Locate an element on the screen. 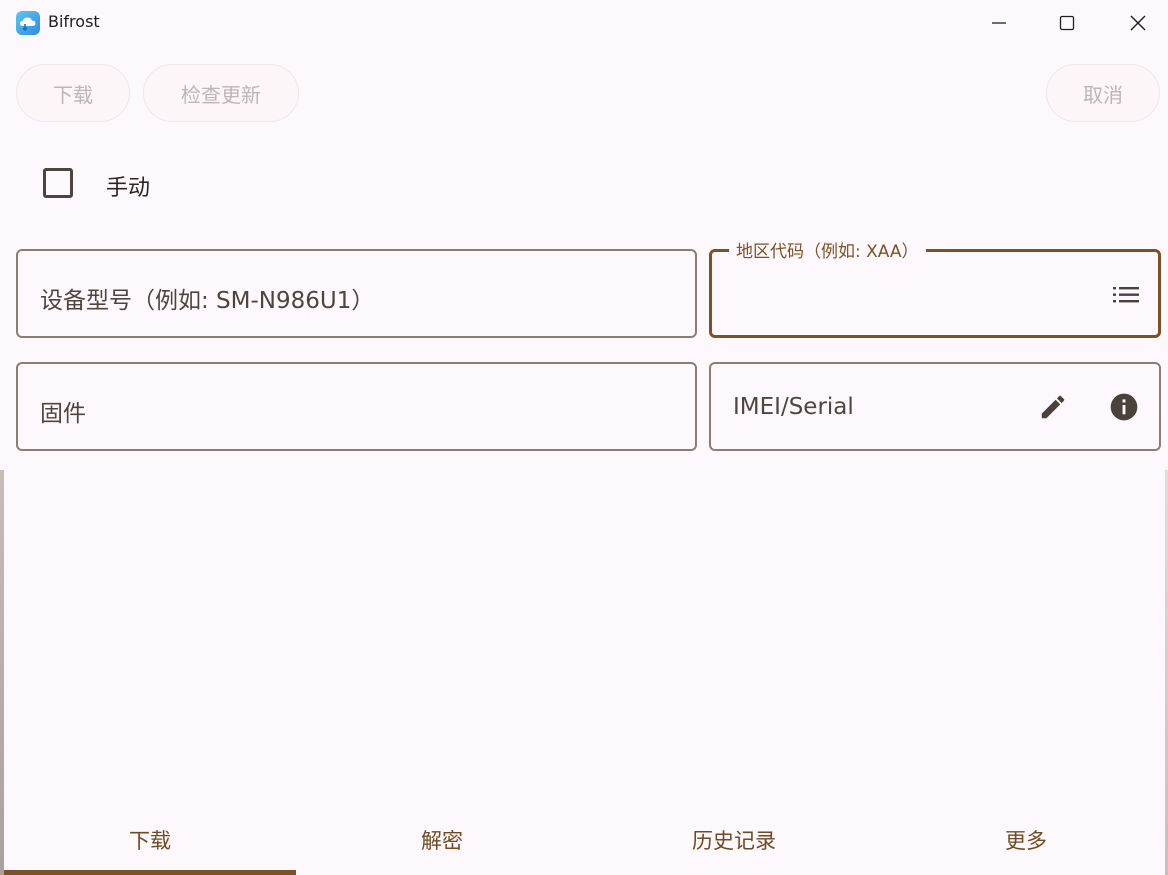 This screenshot has height=875, width=1168. manual-checkbox is located at coordinates (58, 183).